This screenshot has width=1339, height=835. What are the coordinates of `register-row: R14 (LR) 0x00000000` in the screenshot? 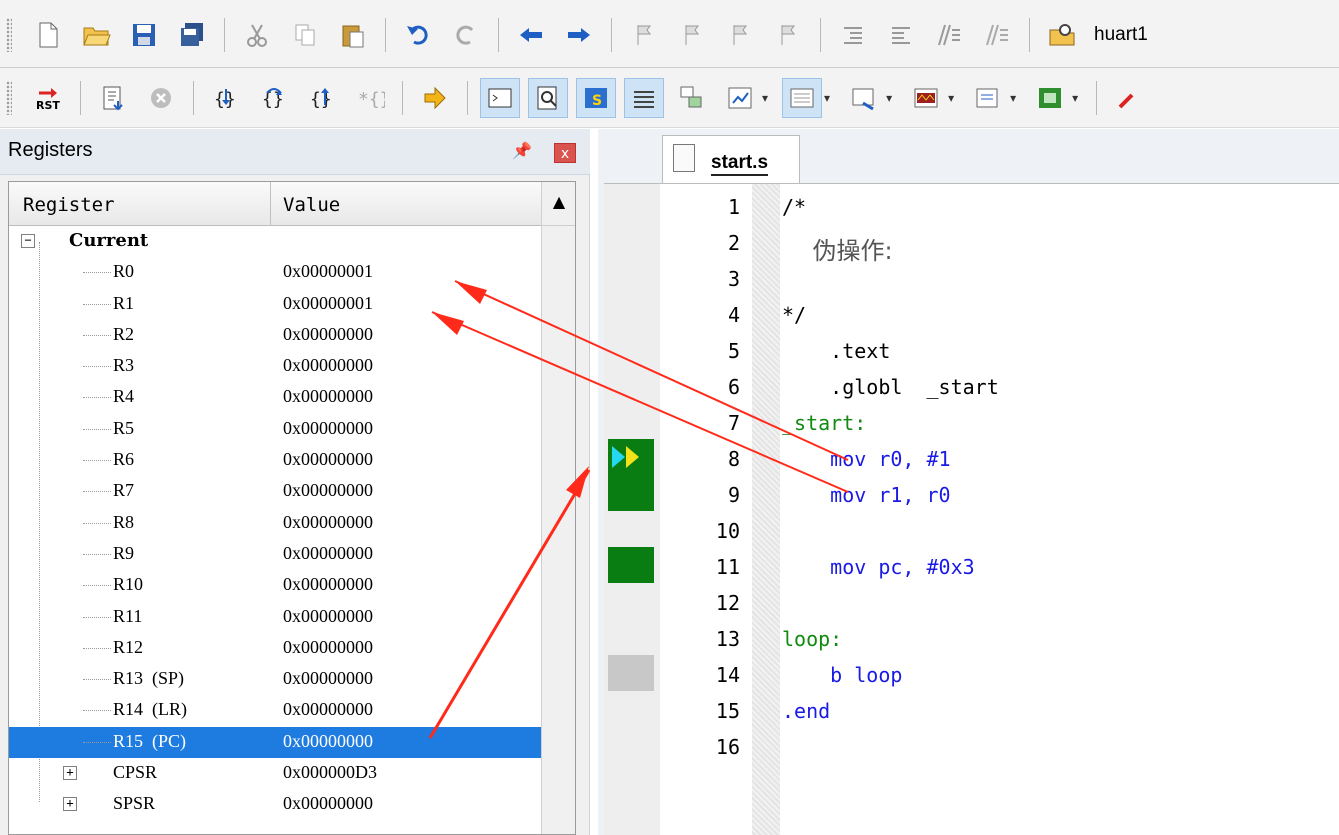 It's located at (275, 710).